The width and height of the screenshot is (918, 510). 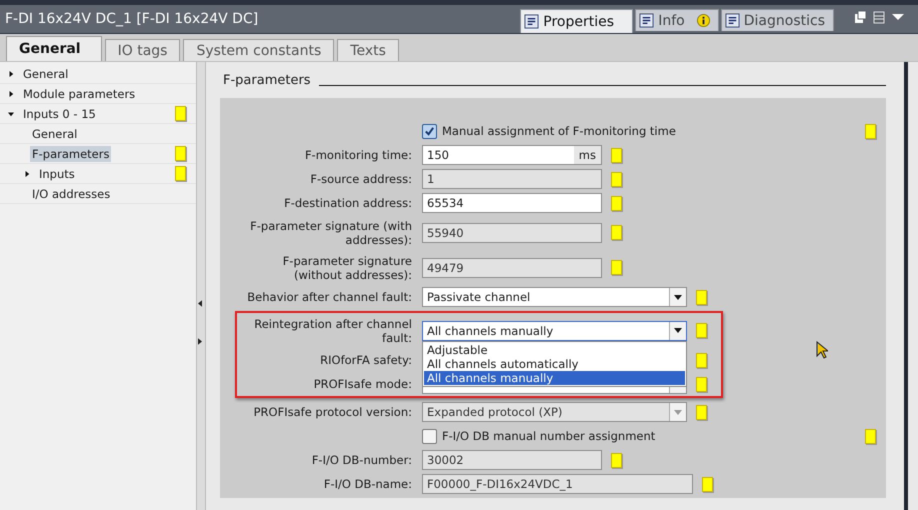 I want to click on field-label: F-parameter signature (without addresses):, so click(x=347, y=268).